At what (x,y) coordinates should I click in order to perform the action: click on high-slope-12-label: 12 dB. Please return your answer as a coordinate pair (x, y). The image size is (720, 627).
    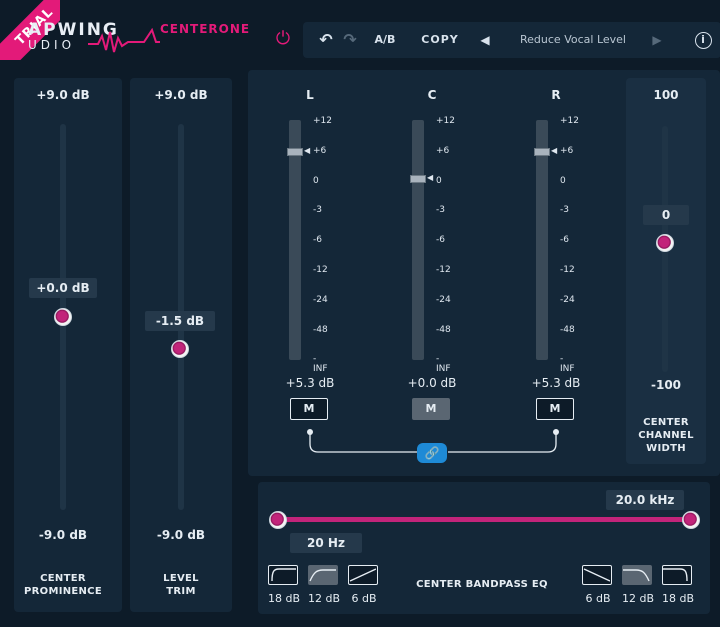
    Looking at the image, I should click on (638, 598).